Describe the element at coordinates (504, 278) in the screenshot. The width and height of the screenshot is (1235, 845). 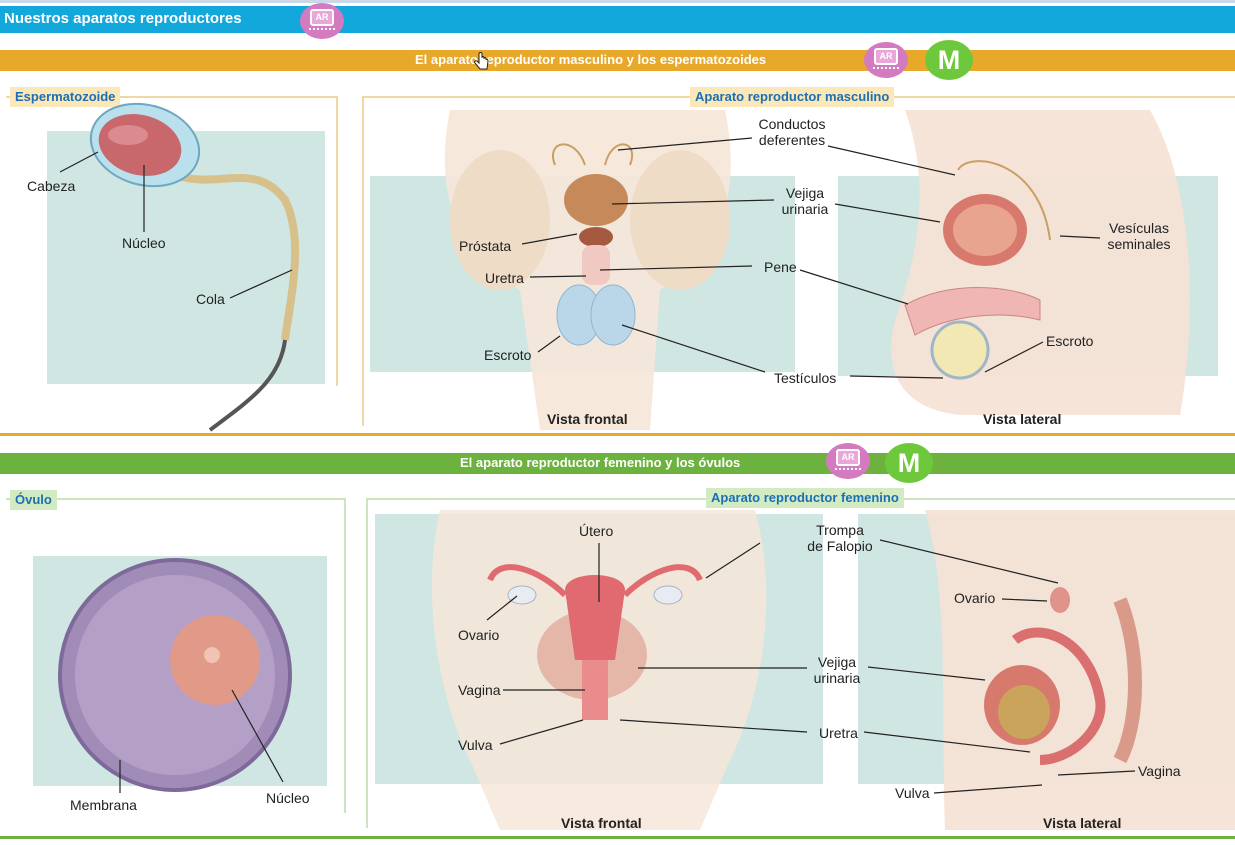
I see `male-urethra-label: Uretra` at that location.